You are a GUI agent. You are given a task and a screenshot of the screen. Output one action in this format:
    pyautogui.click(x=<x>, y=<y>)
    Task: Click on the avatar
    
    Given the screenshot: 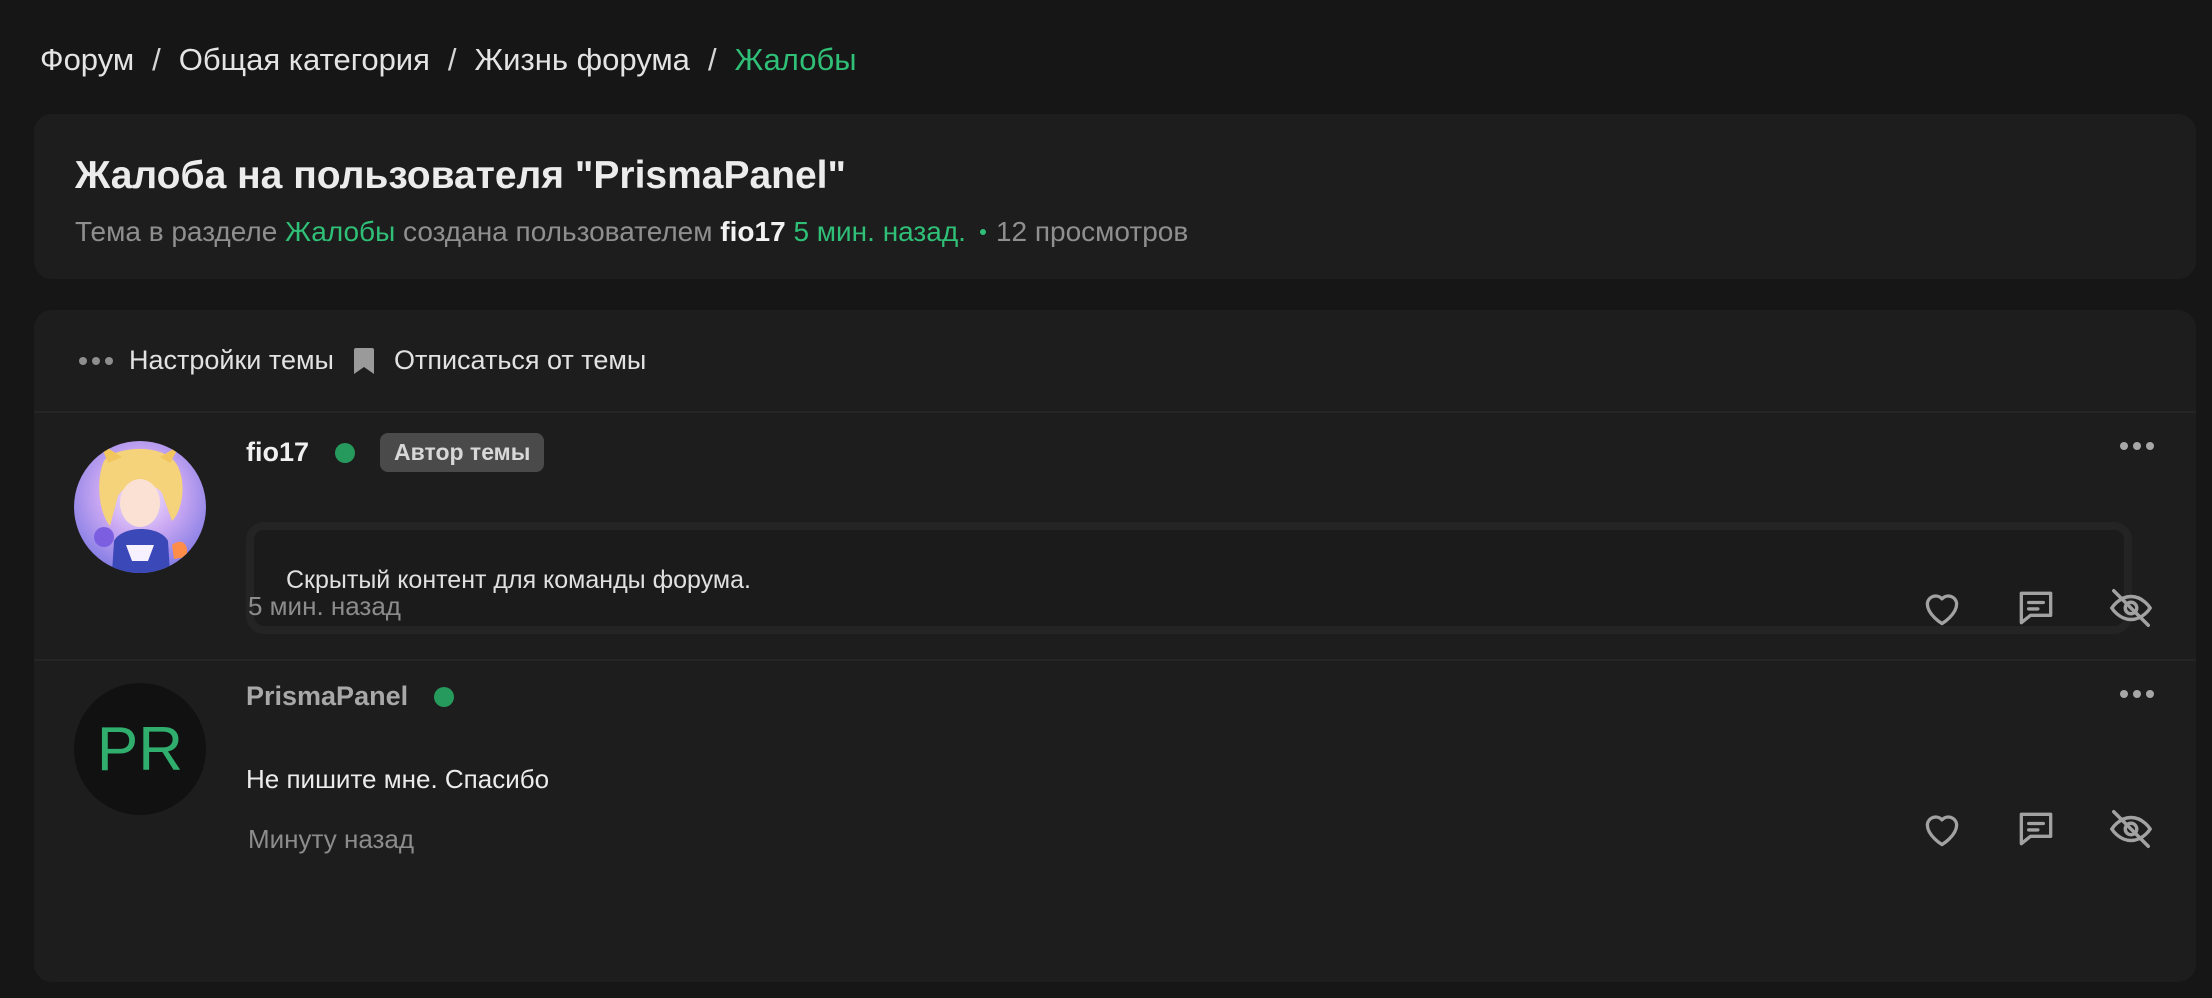 What is the action you would take?
    pyautogui.click(x=140, y=507)
    